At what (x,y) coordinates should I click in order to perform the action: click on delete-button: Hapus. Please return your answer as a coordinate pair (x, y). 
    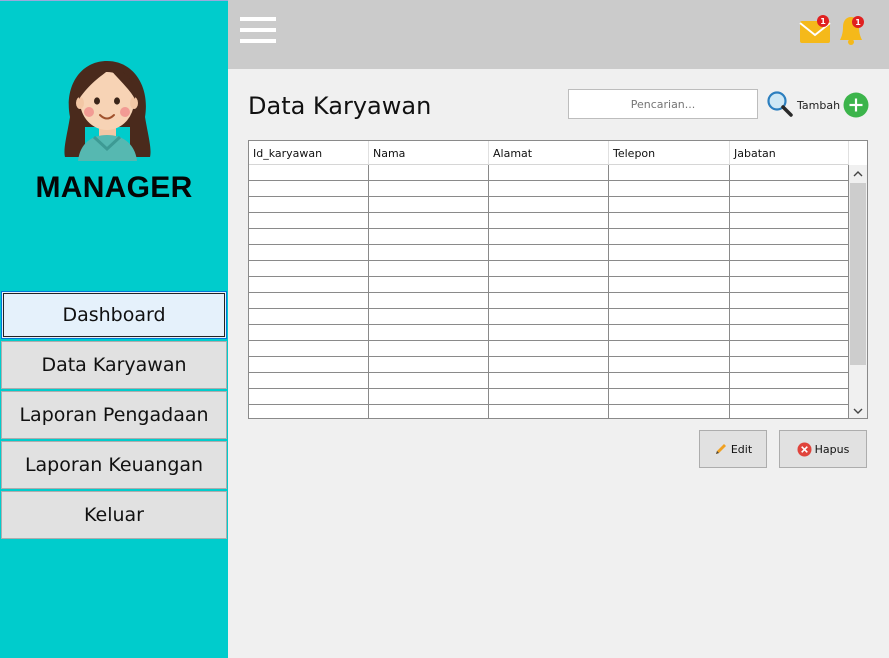
    Looking at the image, I should click on (823, 449).